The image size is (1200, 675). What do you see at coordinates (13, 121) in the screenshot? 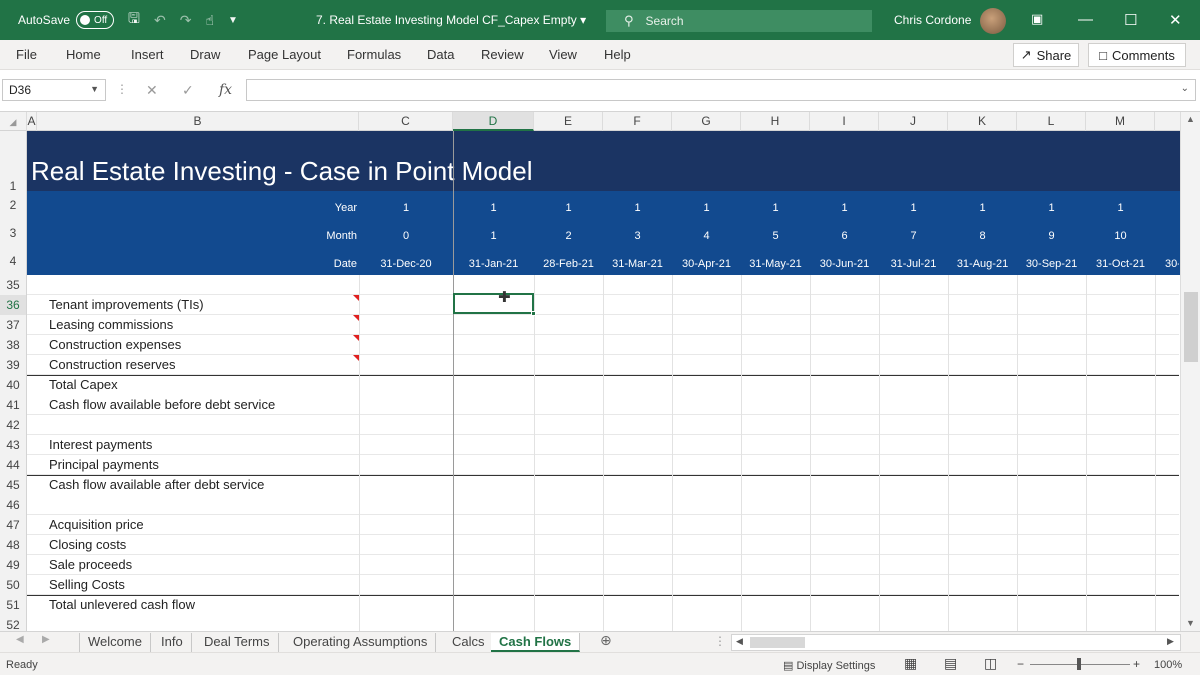
I see `select-all-corner: ◢` at bounding box center [13, 121].